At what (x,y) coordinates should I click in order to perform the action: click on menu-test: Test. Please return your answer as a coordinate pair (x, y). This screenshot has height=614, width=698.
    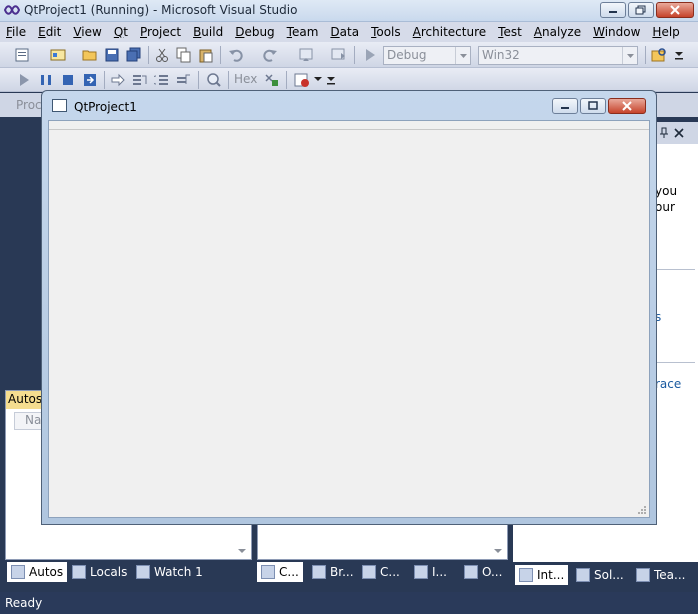
    Looking at the image, I should click on (510, 32).